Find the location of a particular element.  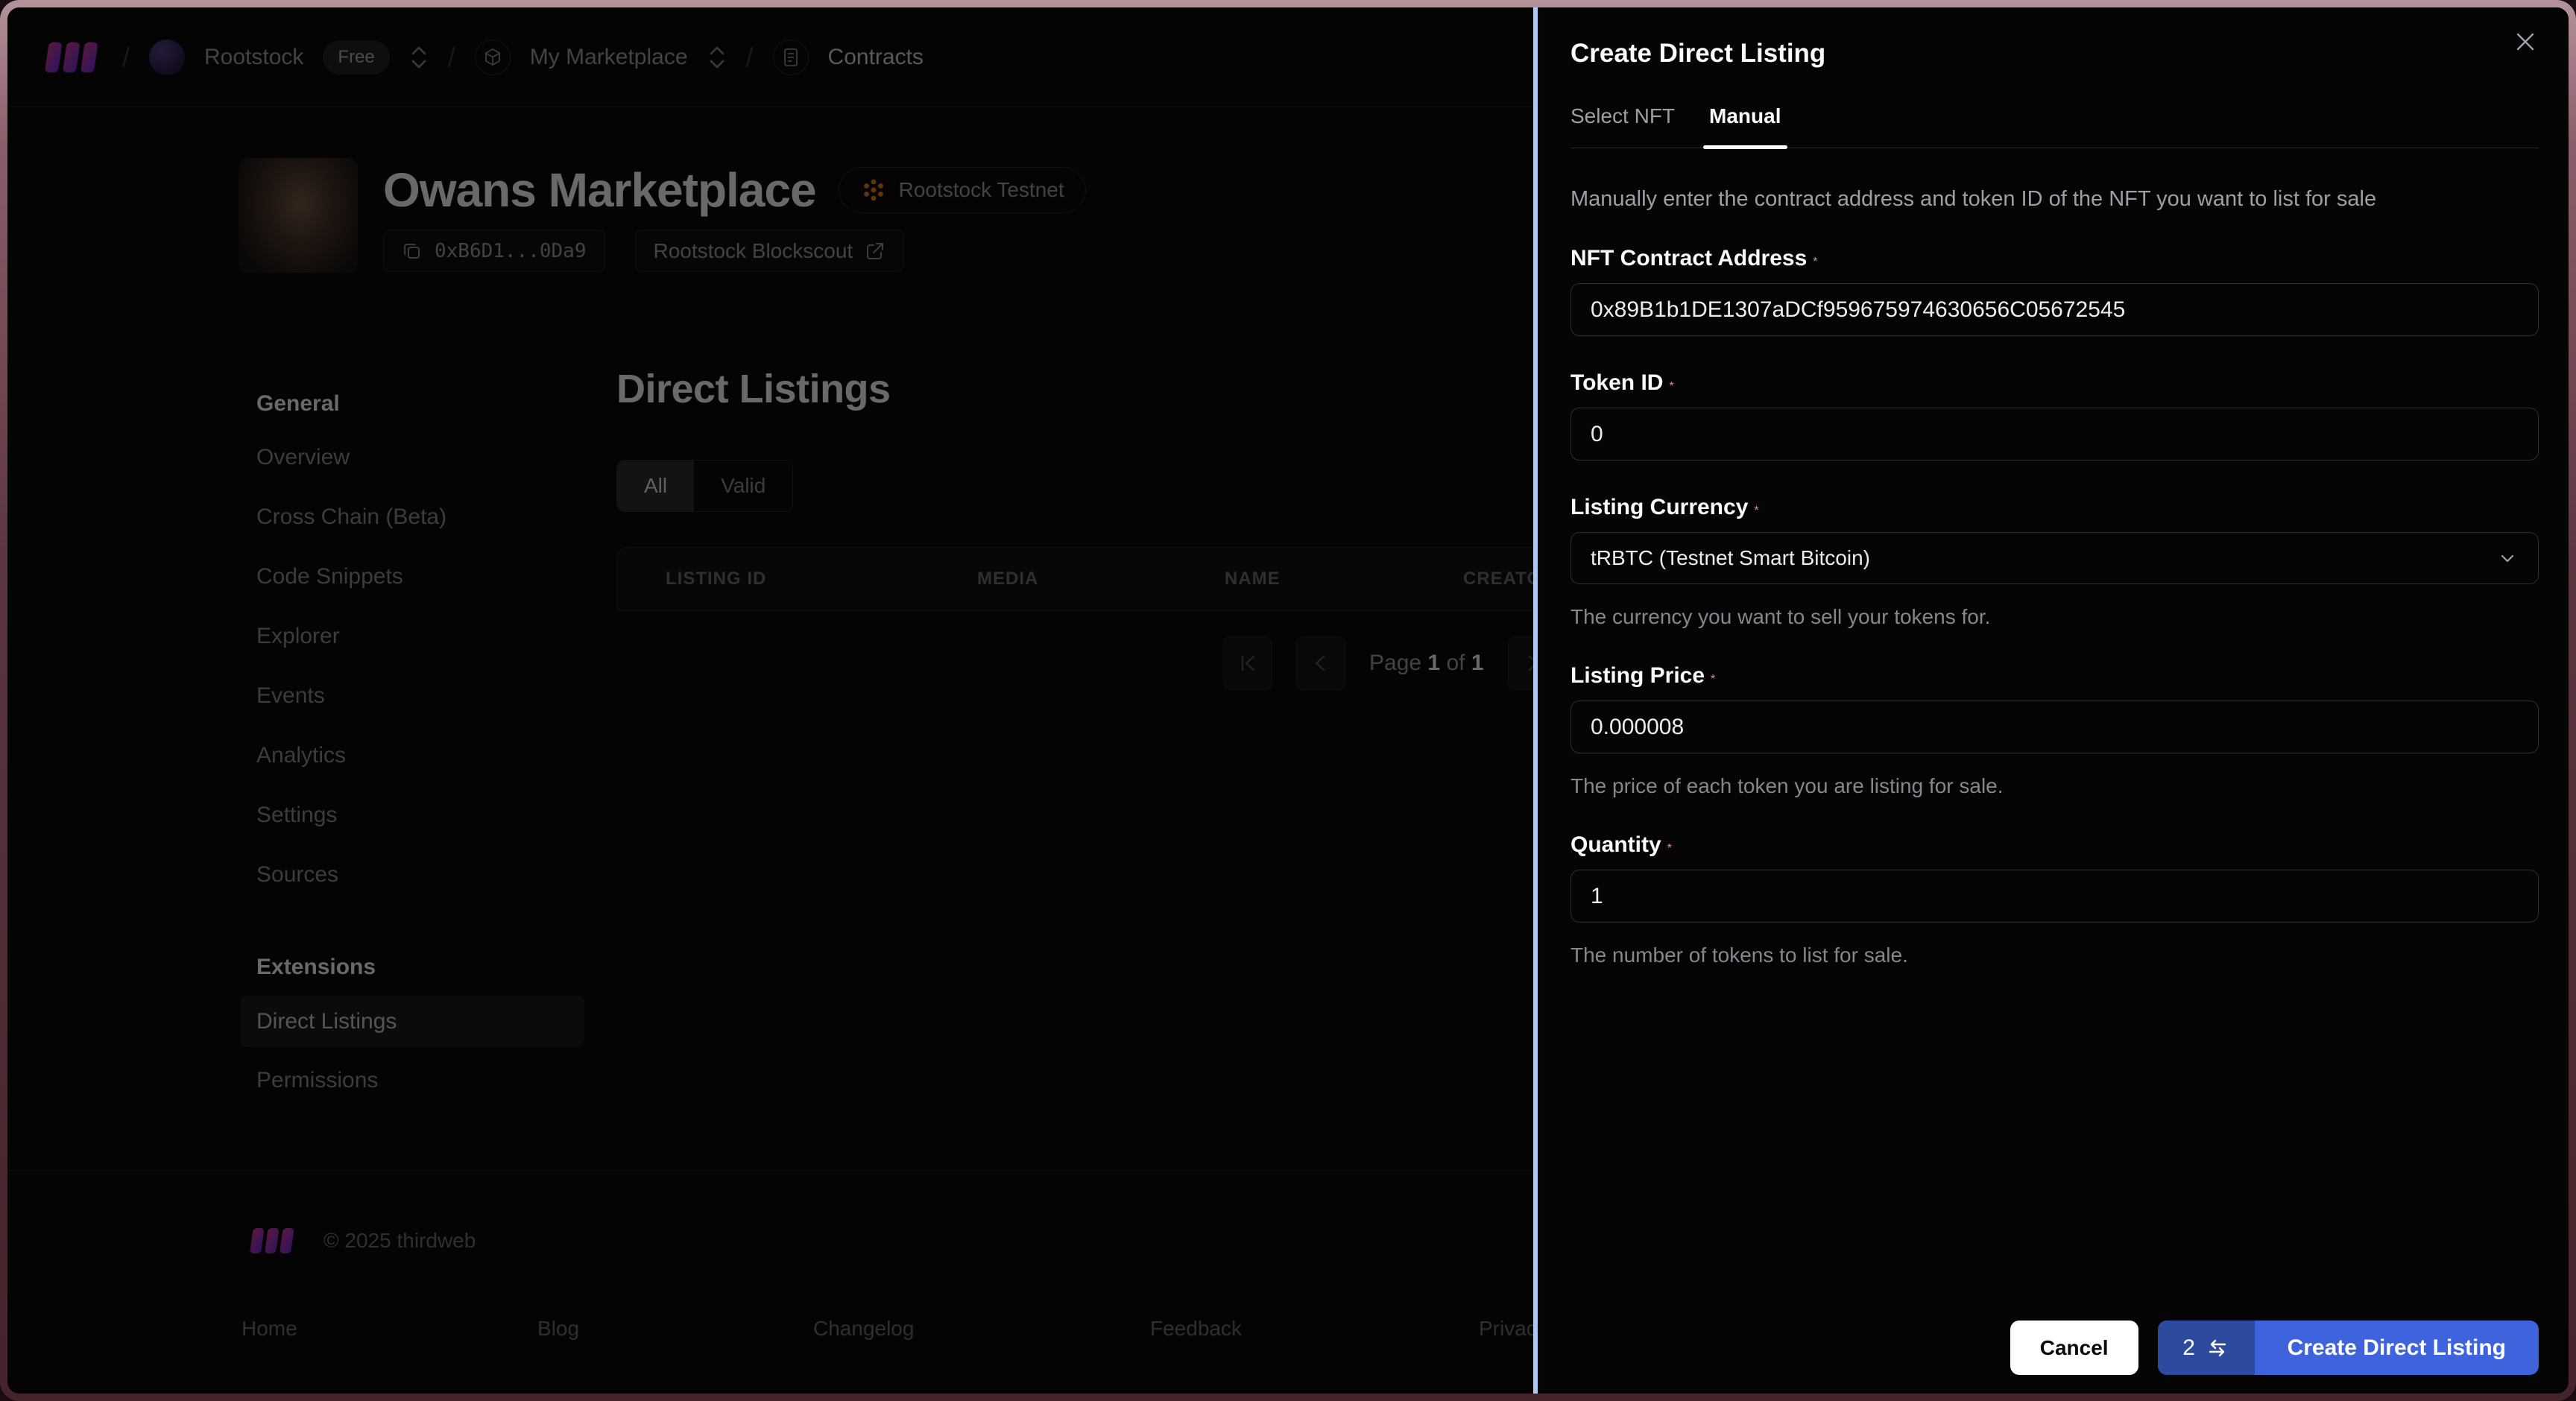

drawer-tabs: Select NFT Manual is located at coordinates (2054, 126).